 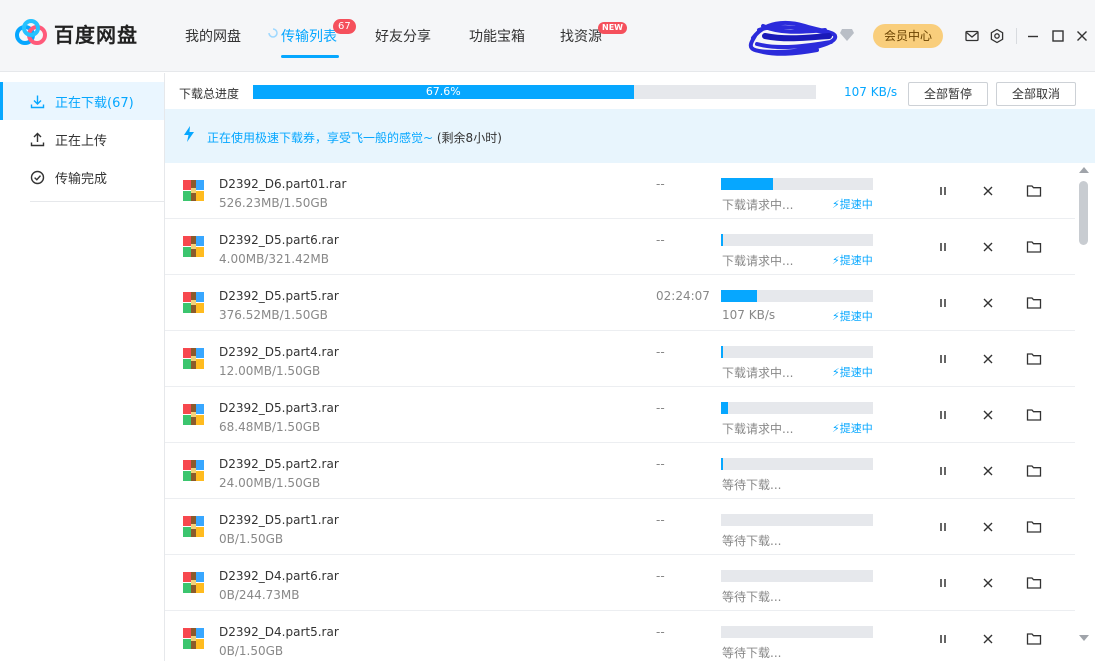 I want to click on scroll-up-arrow-icon, so click(x=1084, y=170).